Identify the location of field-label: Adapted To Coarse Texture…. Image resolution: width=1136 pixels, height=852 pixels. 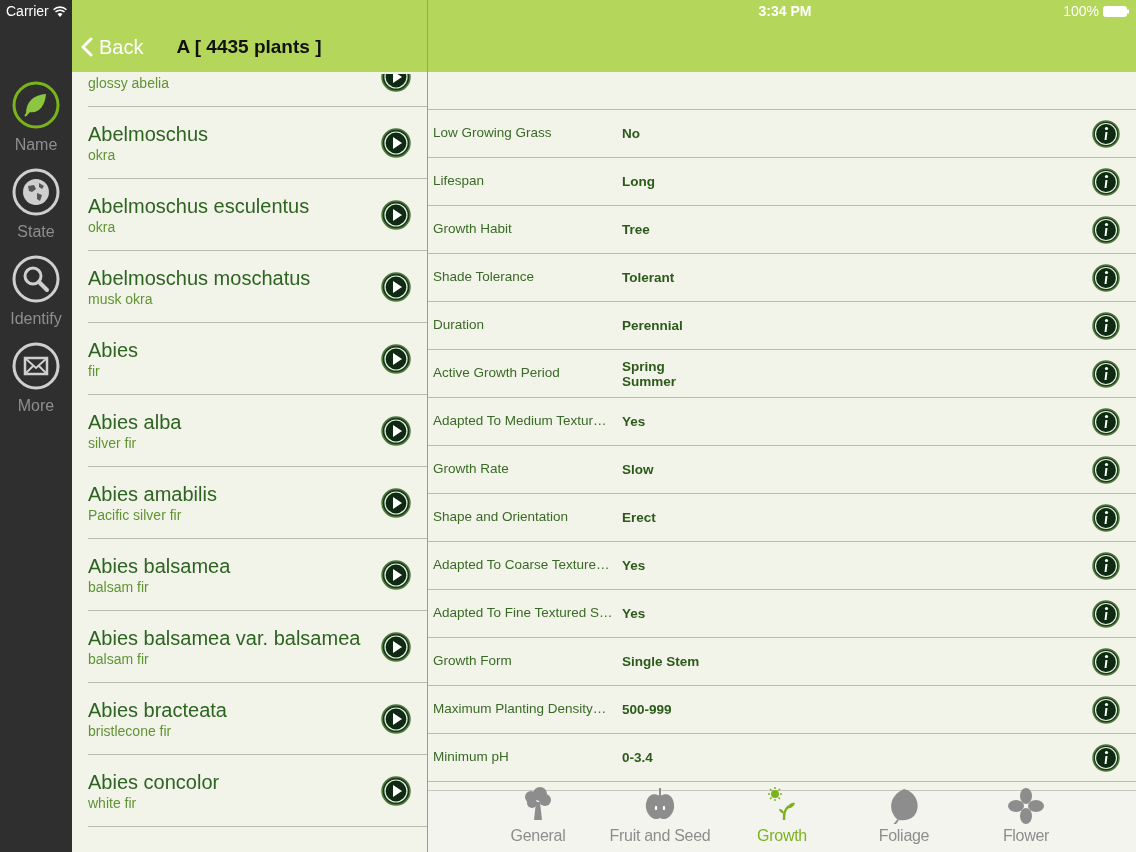
(522, 565).